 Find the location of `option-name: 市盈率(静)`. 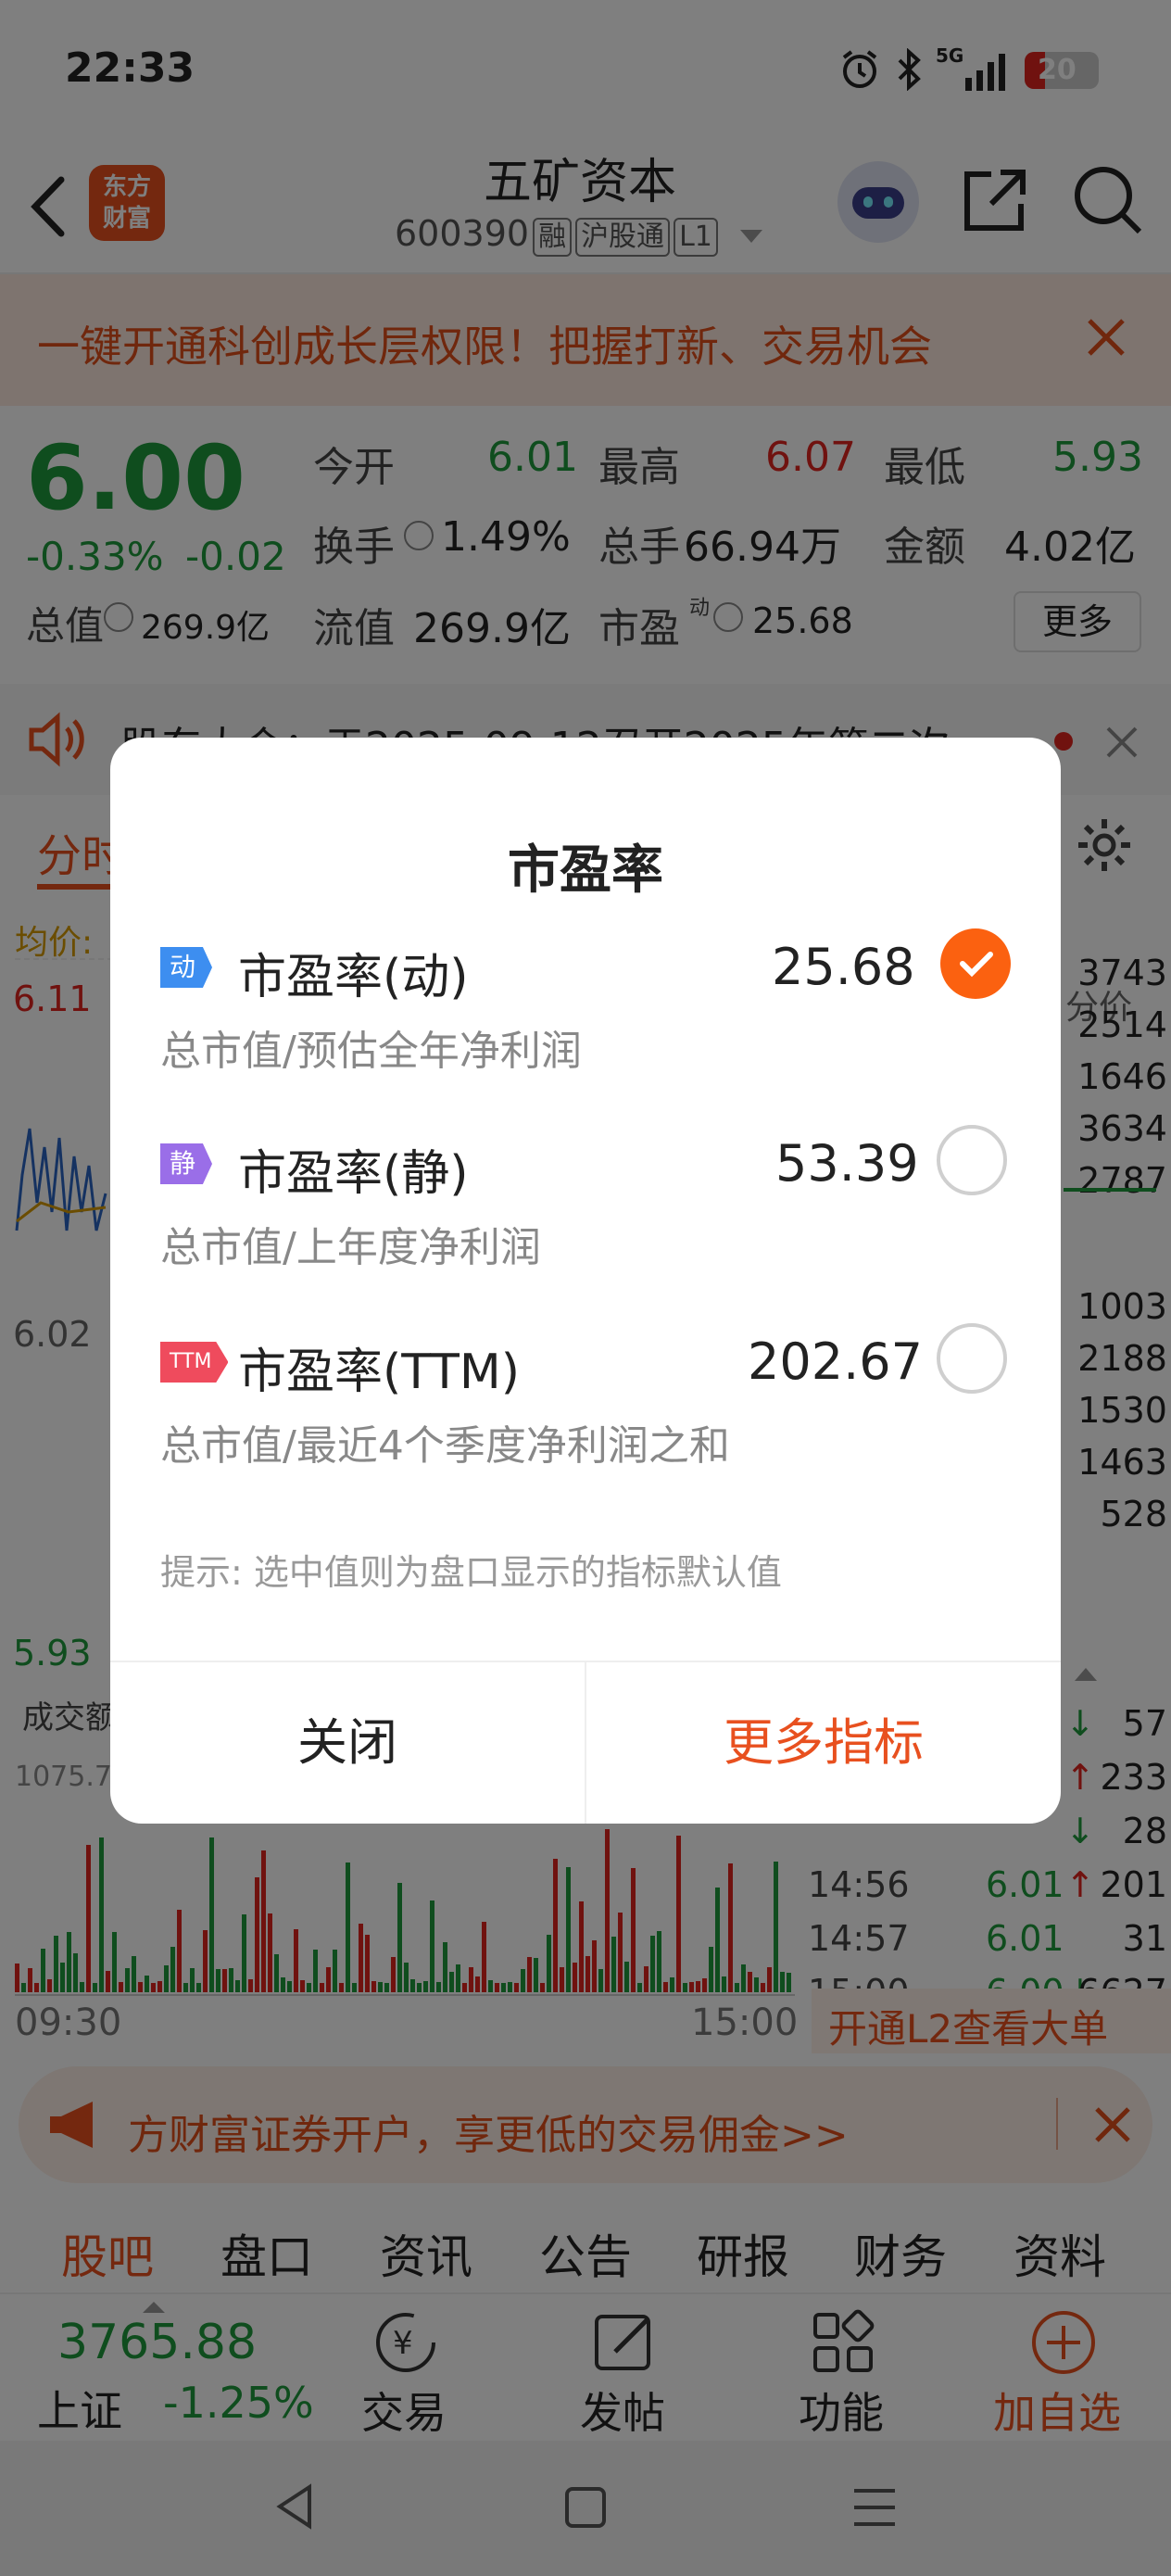

option-name: 市盈率(静) is located at coordinates (354, 1174).